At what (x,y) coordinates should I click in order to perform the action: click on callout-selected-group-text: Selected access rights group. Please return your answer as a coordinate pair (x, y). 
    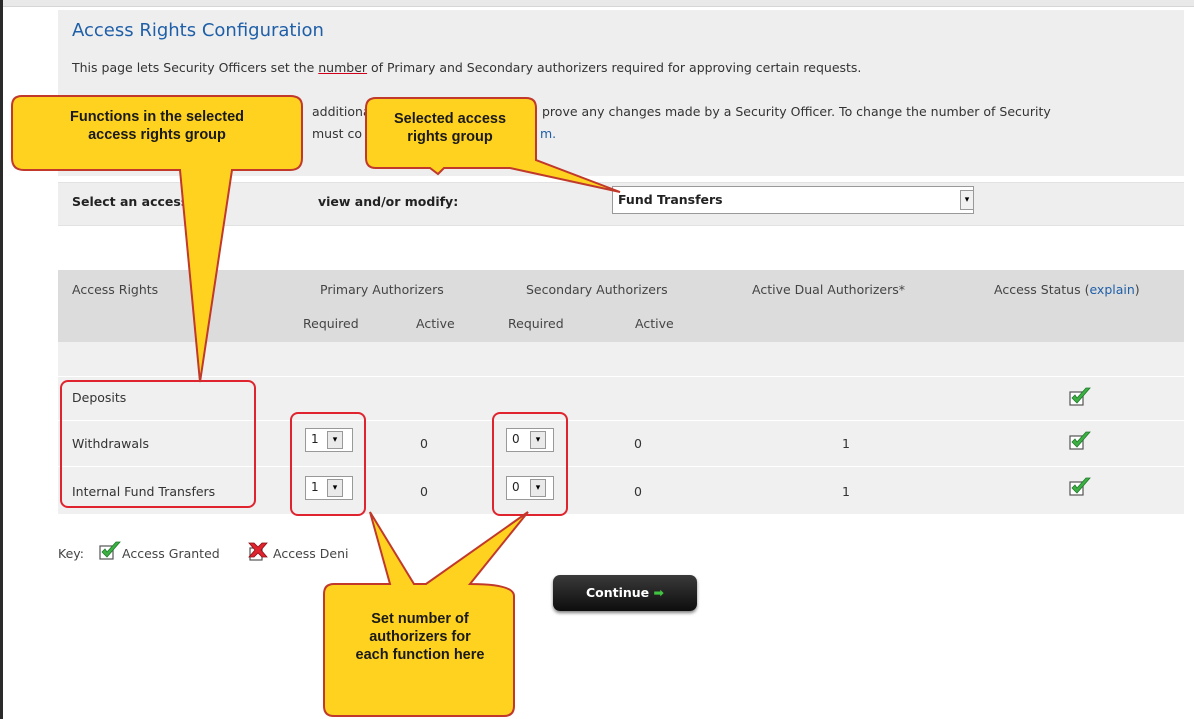
    Looking at the image, I should click on (450, 128).